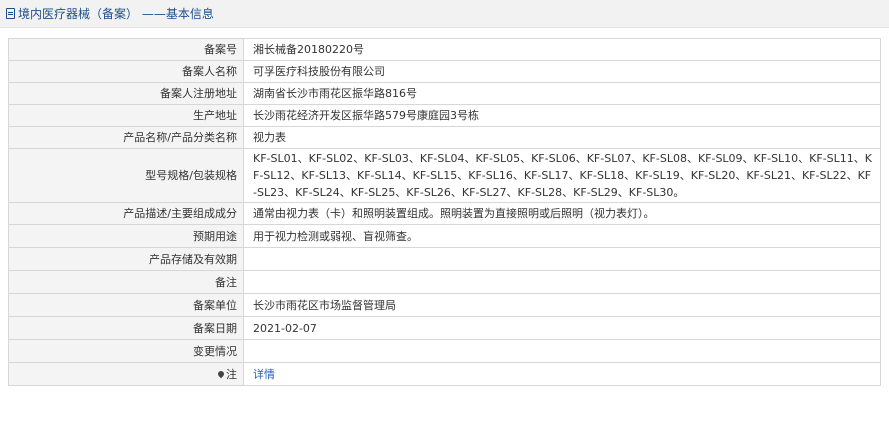  I want to click on table-row: 备案号 湘长械备20180220号, so click(444, 49).